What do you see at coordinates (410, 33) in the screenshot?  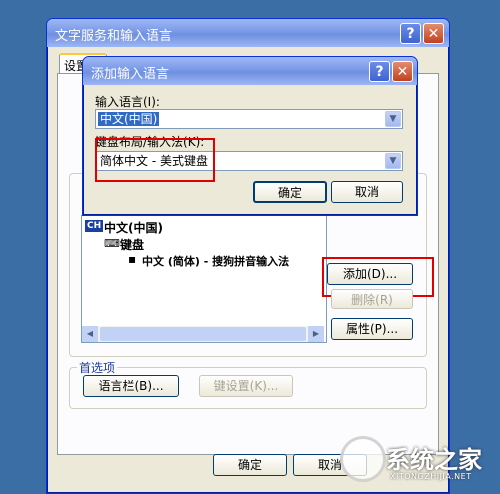 I see `help-icon: ?` at bounding box center [410, 33].